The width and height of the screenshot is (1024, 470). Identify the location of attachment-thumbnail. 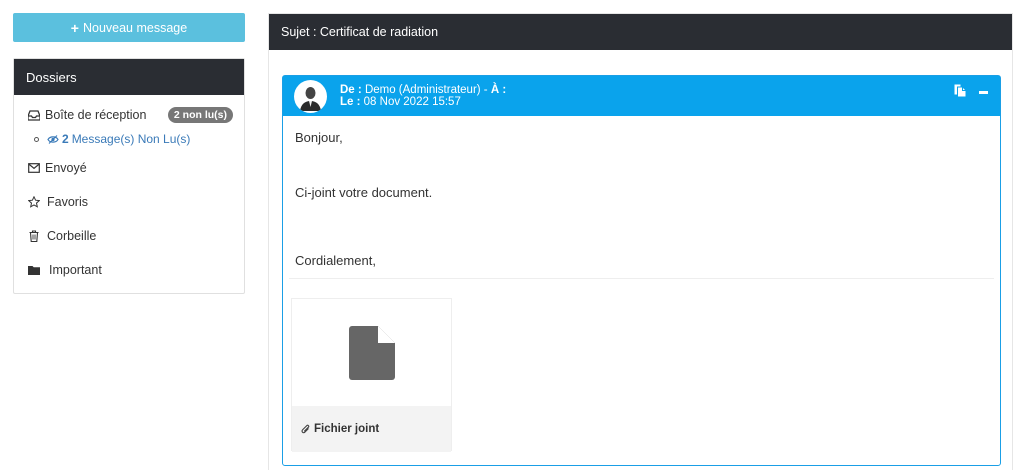
(371, 352).